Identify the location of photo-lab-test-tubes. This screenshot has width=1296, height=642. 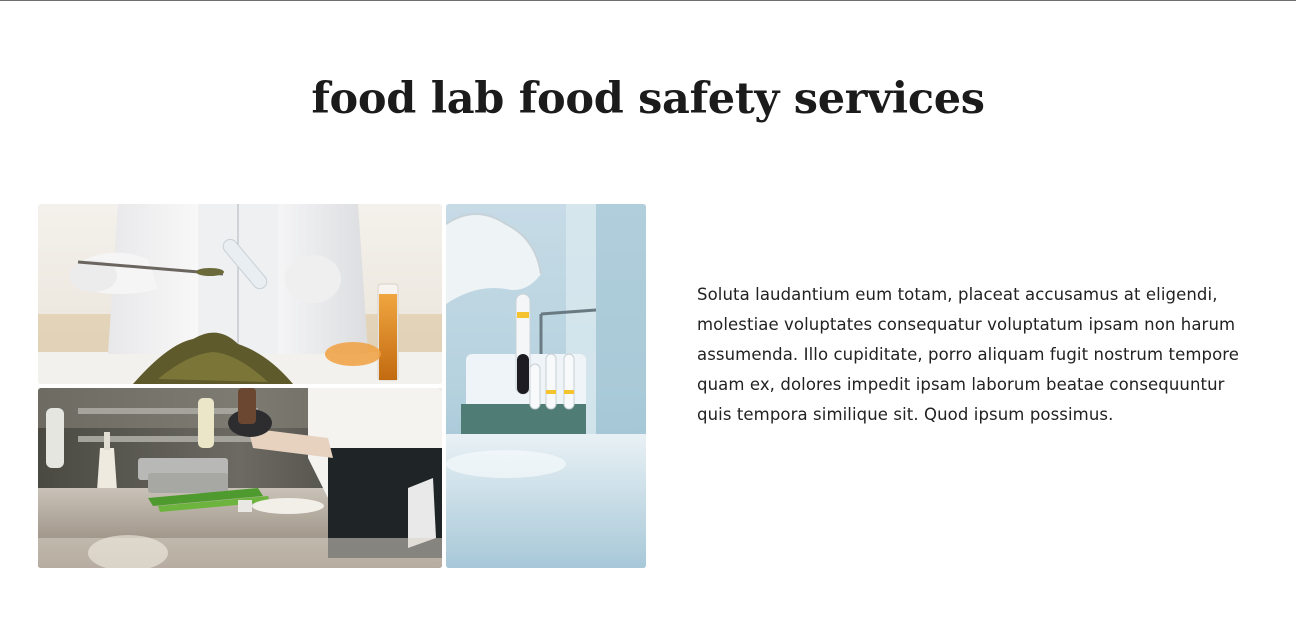
(546, 386).